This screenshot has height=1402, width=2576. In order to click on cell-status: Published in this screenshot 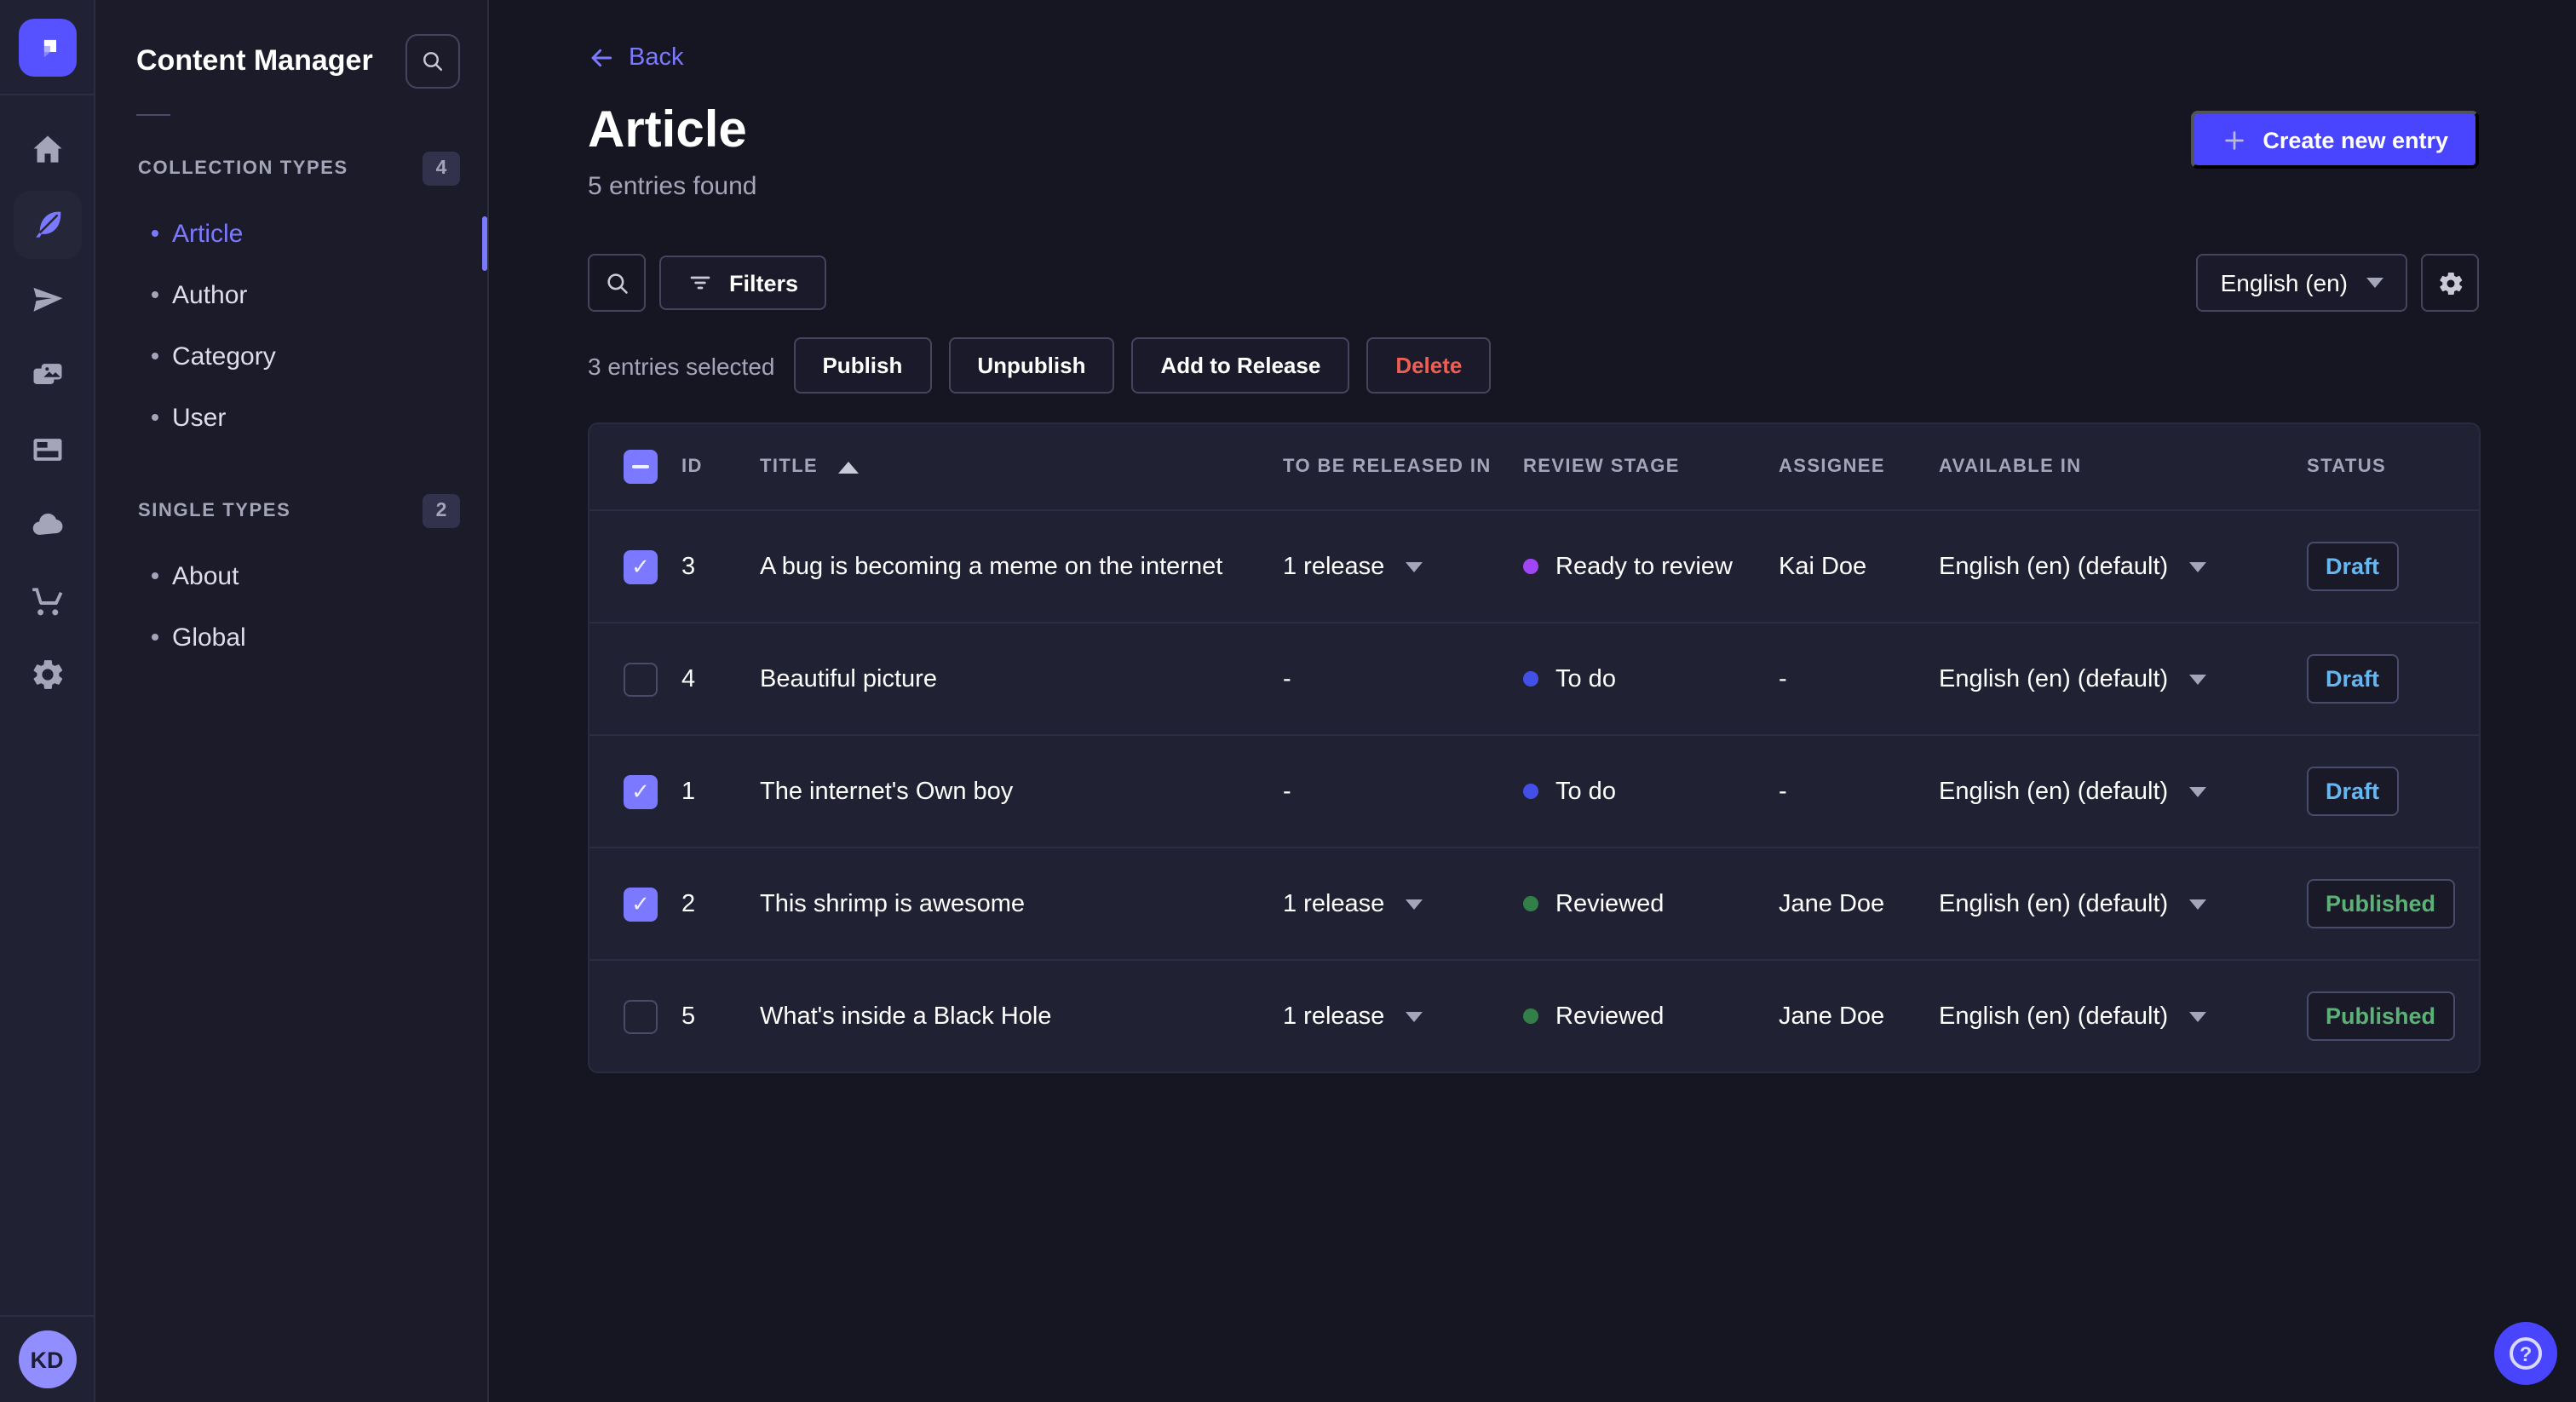, I will do `click(2393, 1016)`.